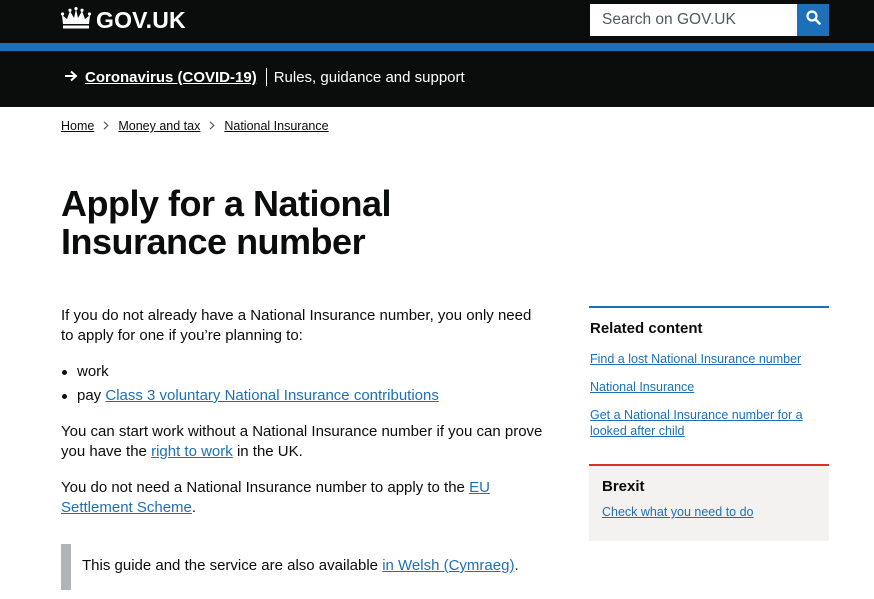 The image size is (874, 599). Describe the element at coordinates (77, 126) in the screenshot. I see `breadcrumb-home: Home` at that location.